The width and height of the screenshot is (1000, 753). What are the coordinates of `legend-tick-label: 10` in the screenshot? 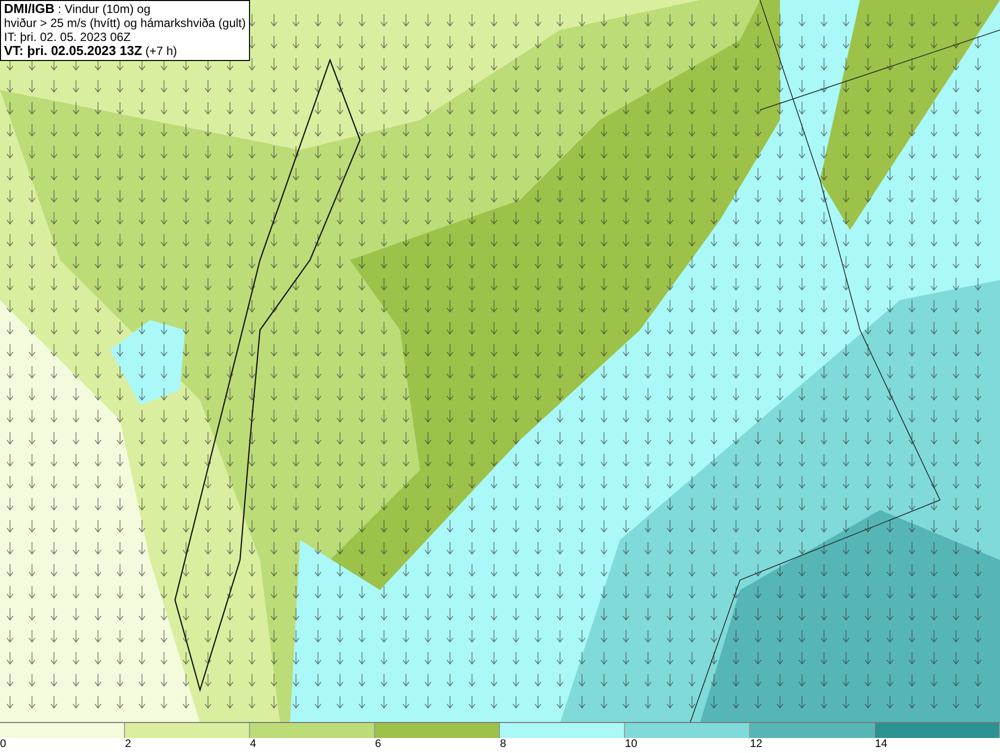 It's located at (631, 745).